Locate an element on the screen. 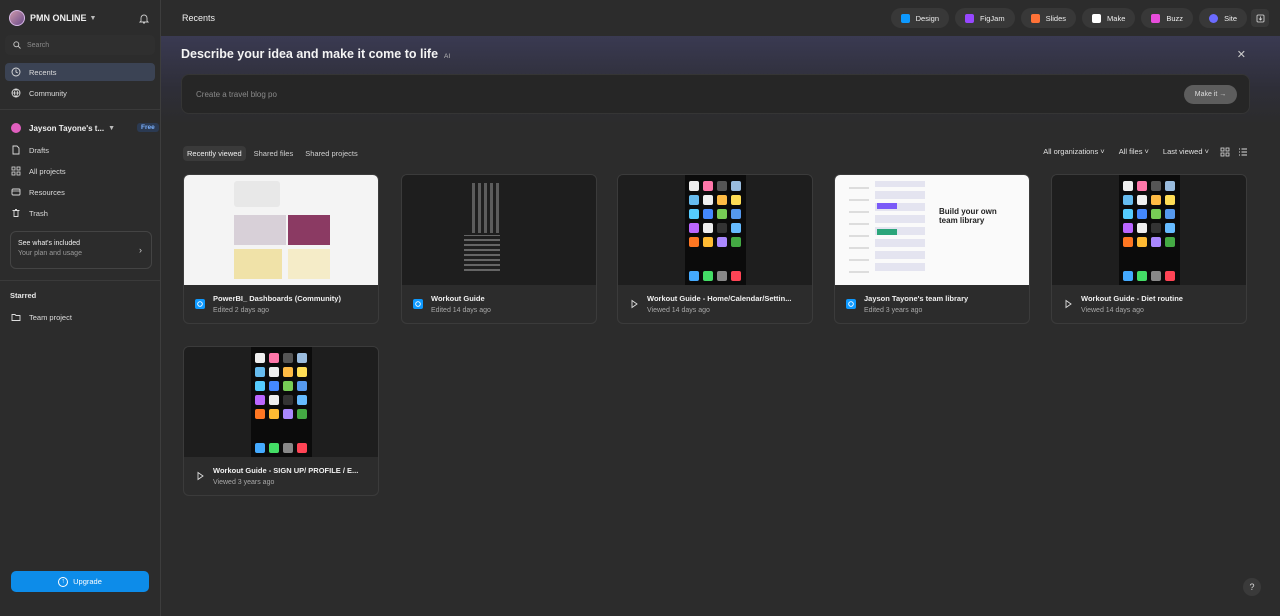 Image resolution: width=1280 pixels, height=616 pixels. create-figjam-button: FigJam is located at coordinates (985, 18).